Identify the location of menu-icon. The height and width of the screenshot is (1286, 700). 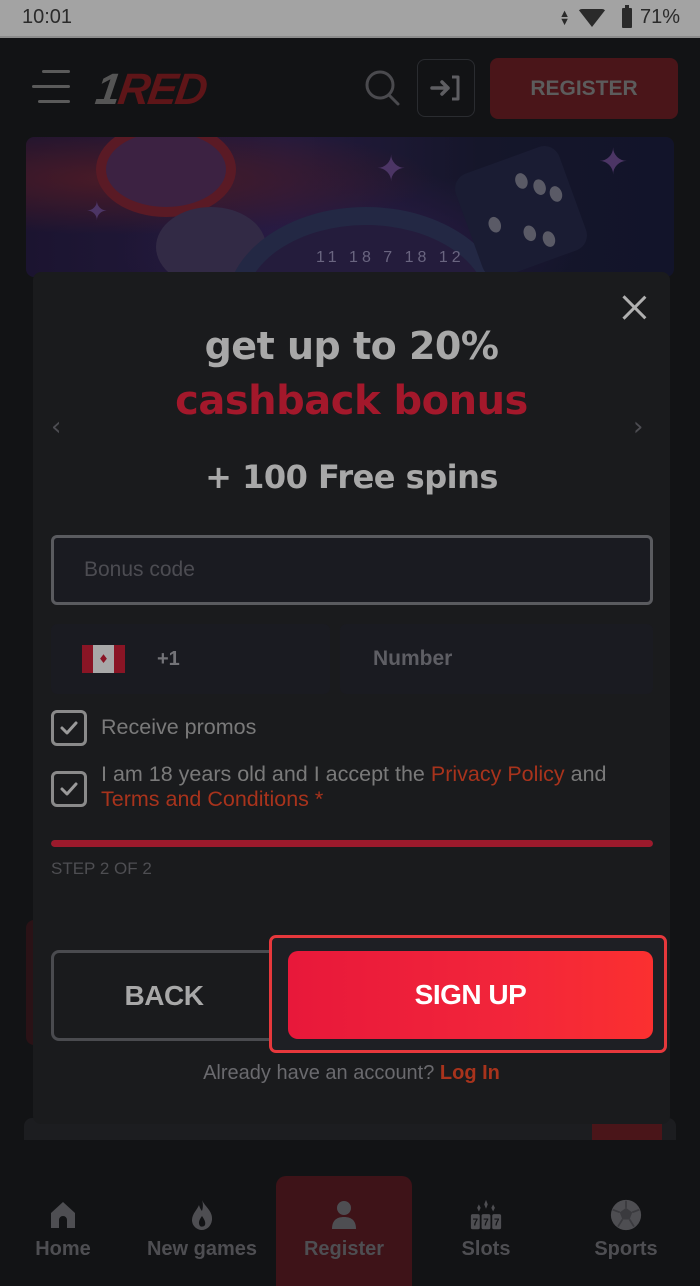
(52, 87).